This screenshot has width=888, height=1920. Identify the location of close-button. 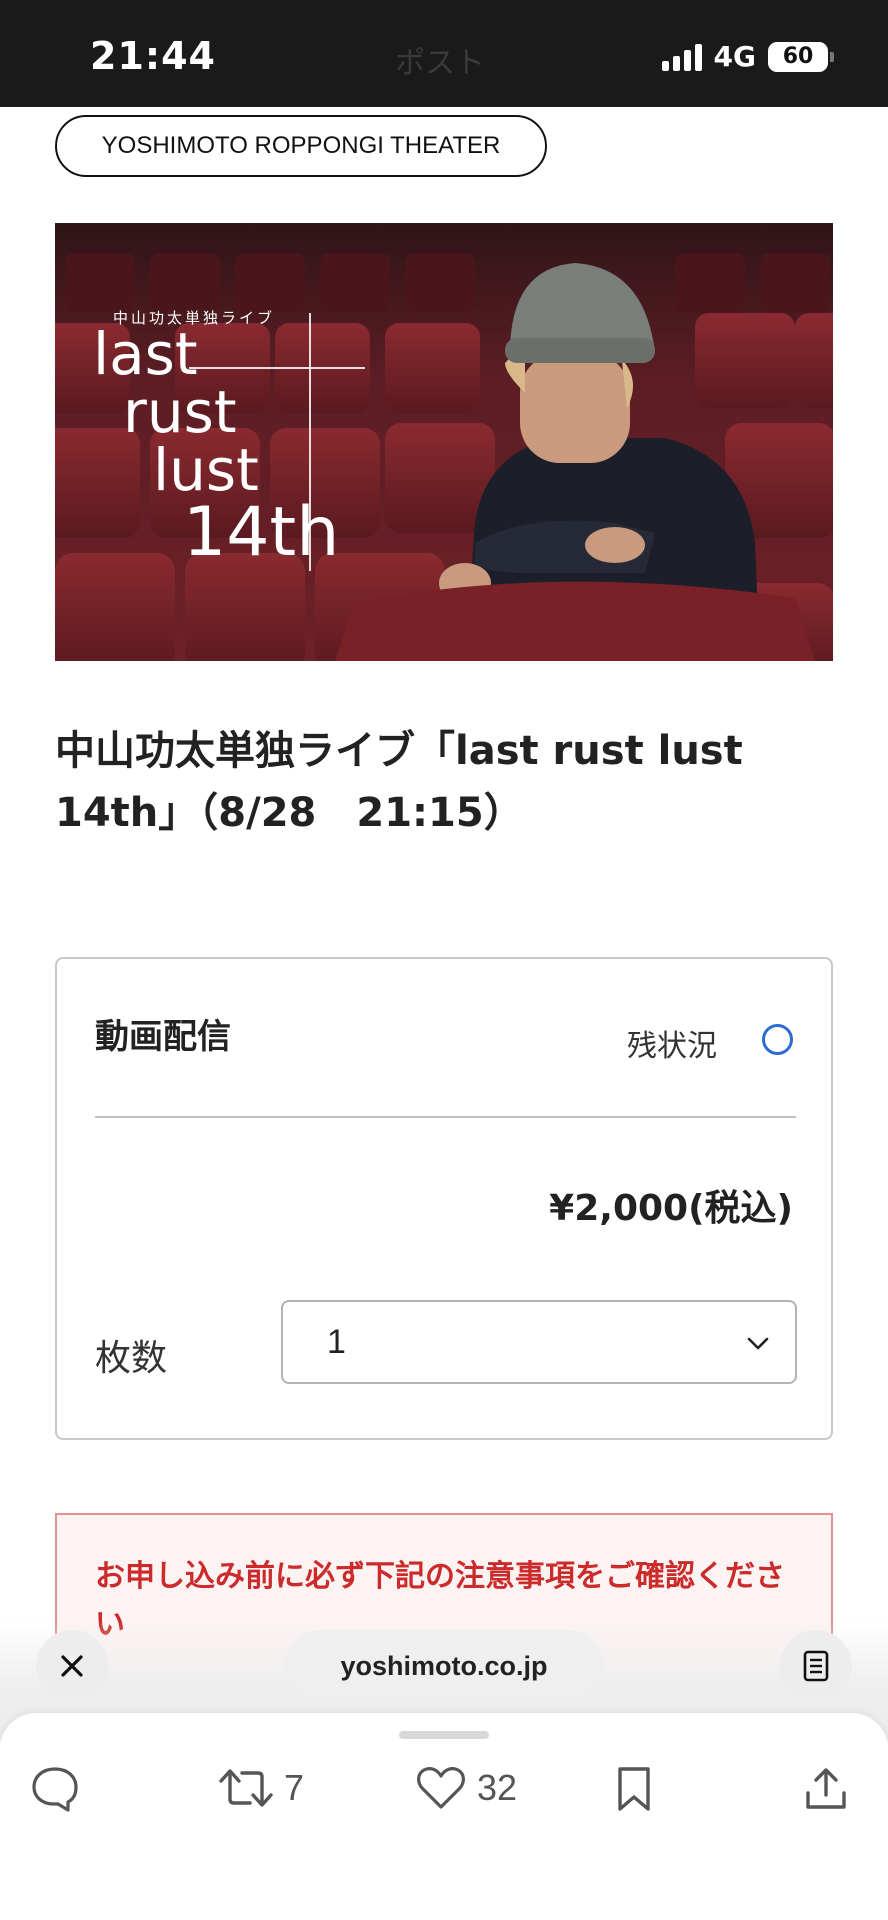
(72, 1666).